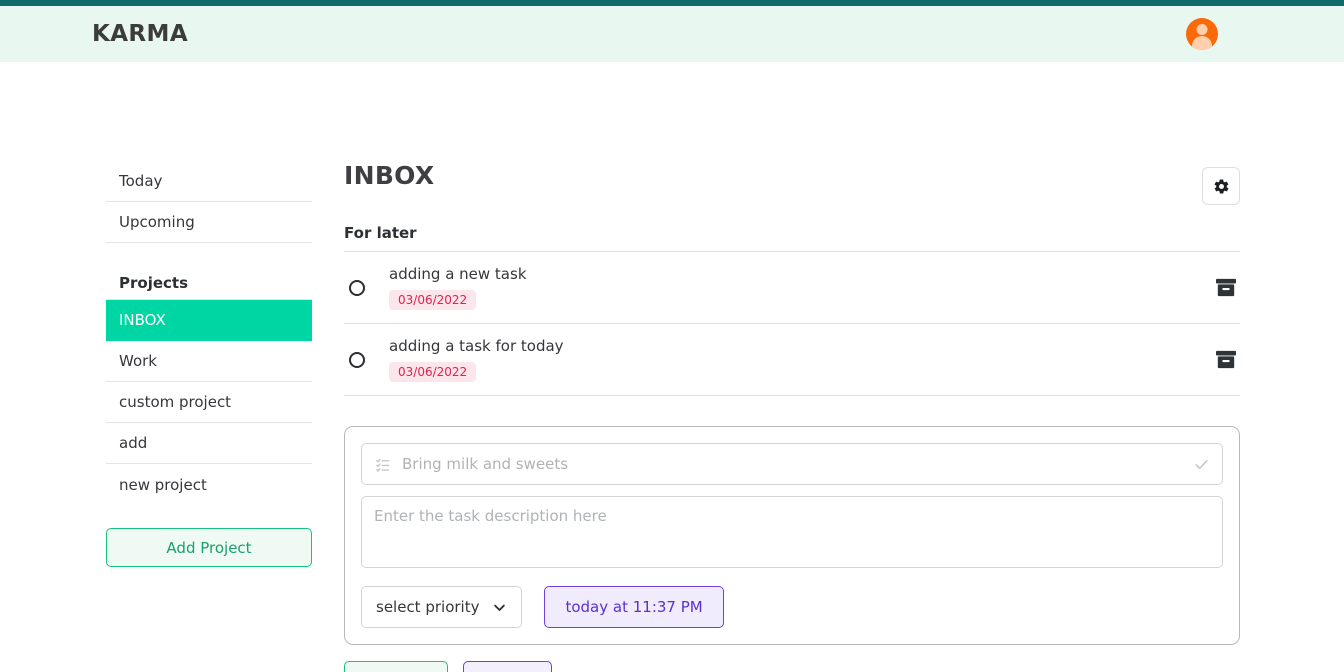 This screenshot has width=1344, height=672. Describe the element at coordinates (792, 666) in the screenshot. I see `form-action-buttons: Add Task Cancel` at that location.